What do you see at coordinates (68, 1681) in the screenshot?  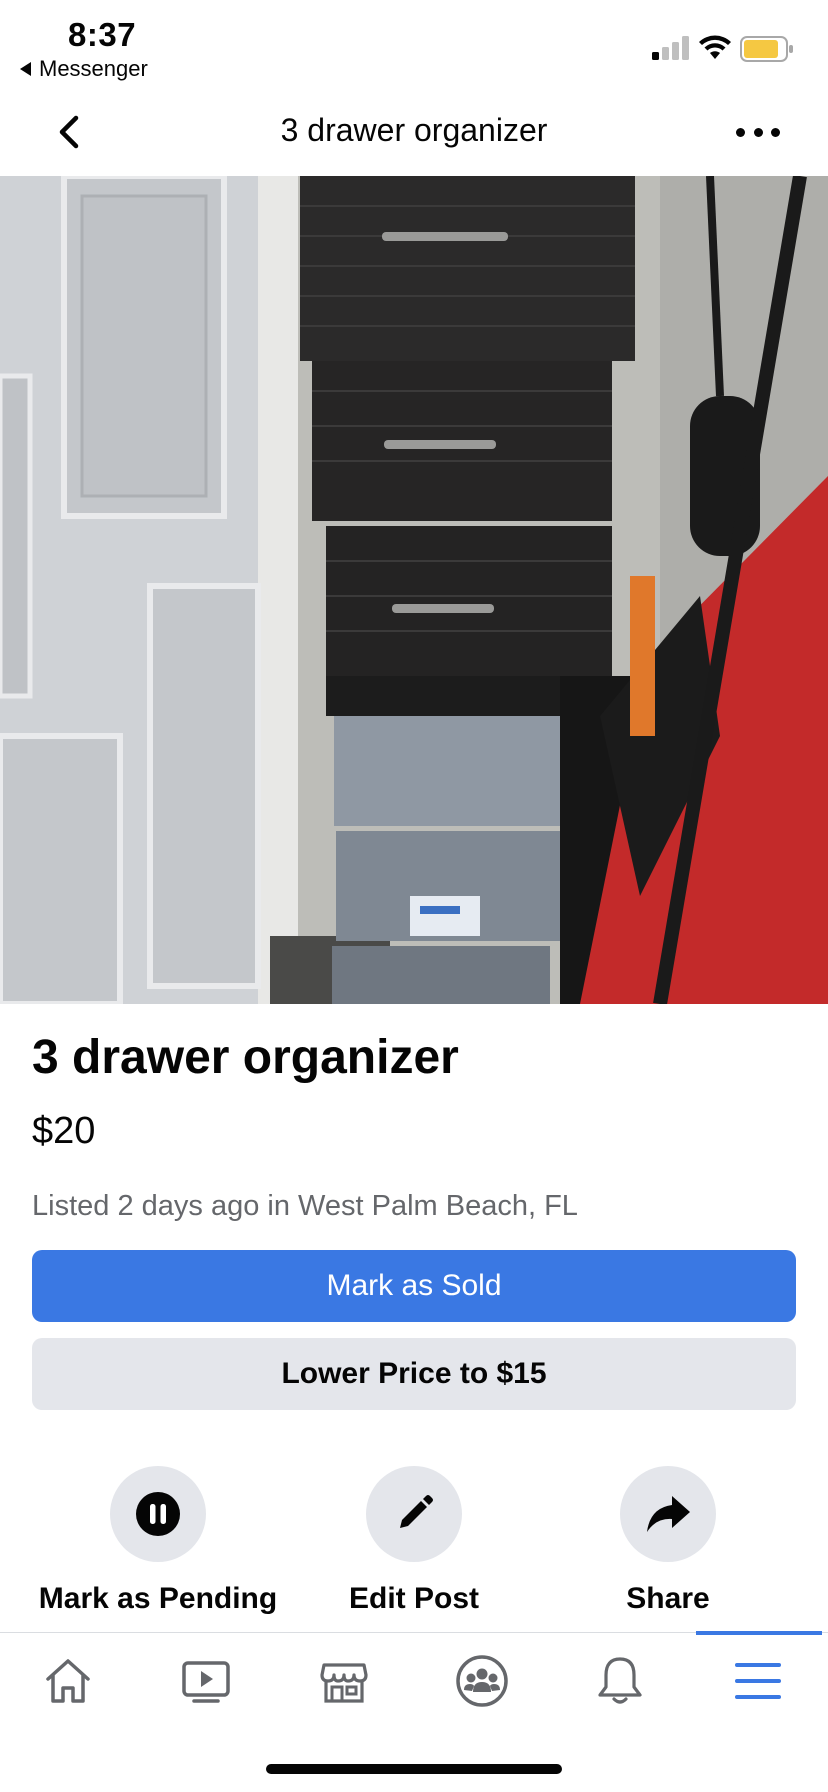 I see `home-icon` at bounding box center [68, 1681].